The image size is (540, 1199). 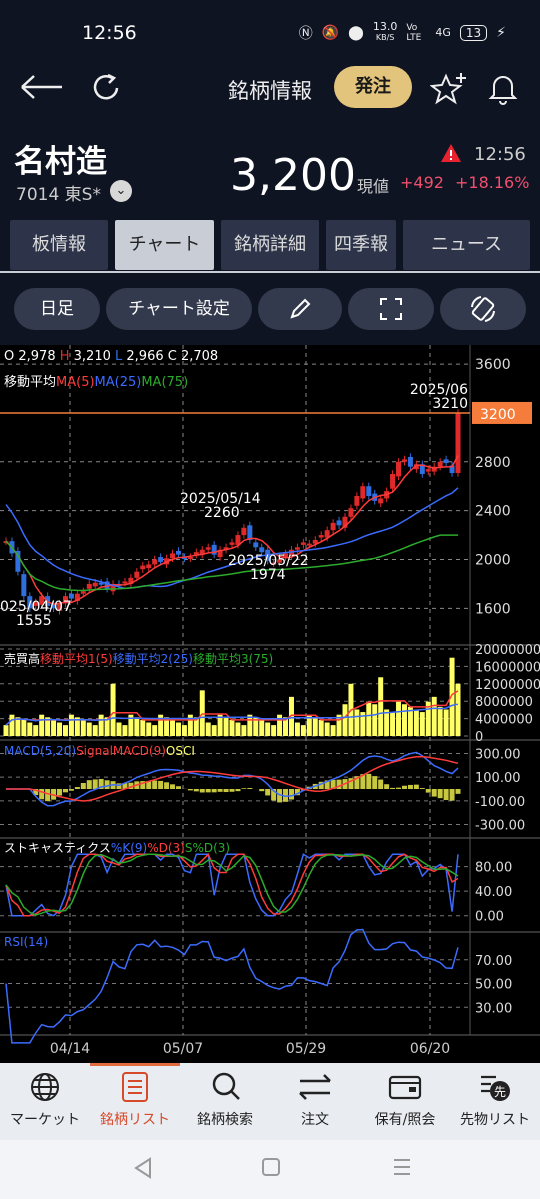 What do you see at coordinates (45, 1101) in the screenshot?
I see `nav-market: マーケット` at bounding box center [45, 1101].